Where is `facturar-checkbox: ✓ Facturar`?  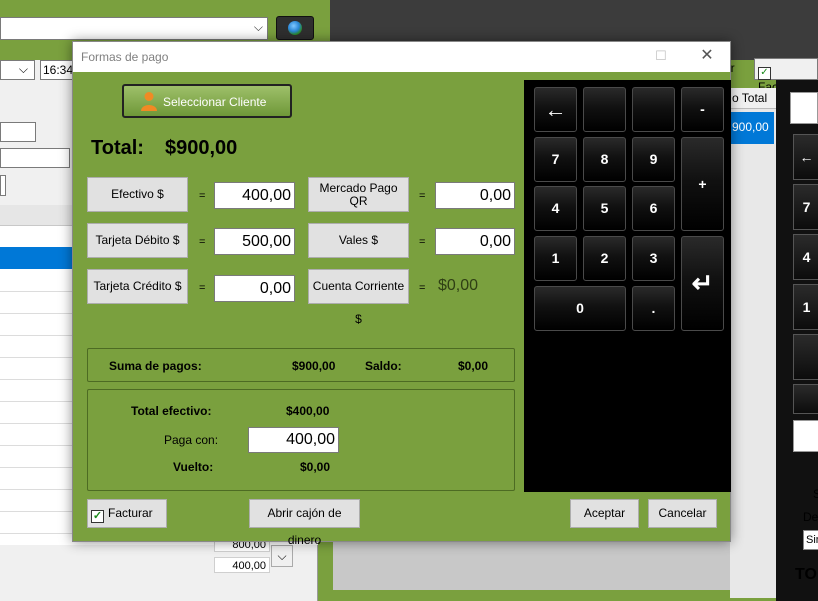
facturar-checkbox: ✓ Facturar is located at coordinates (127, 513).